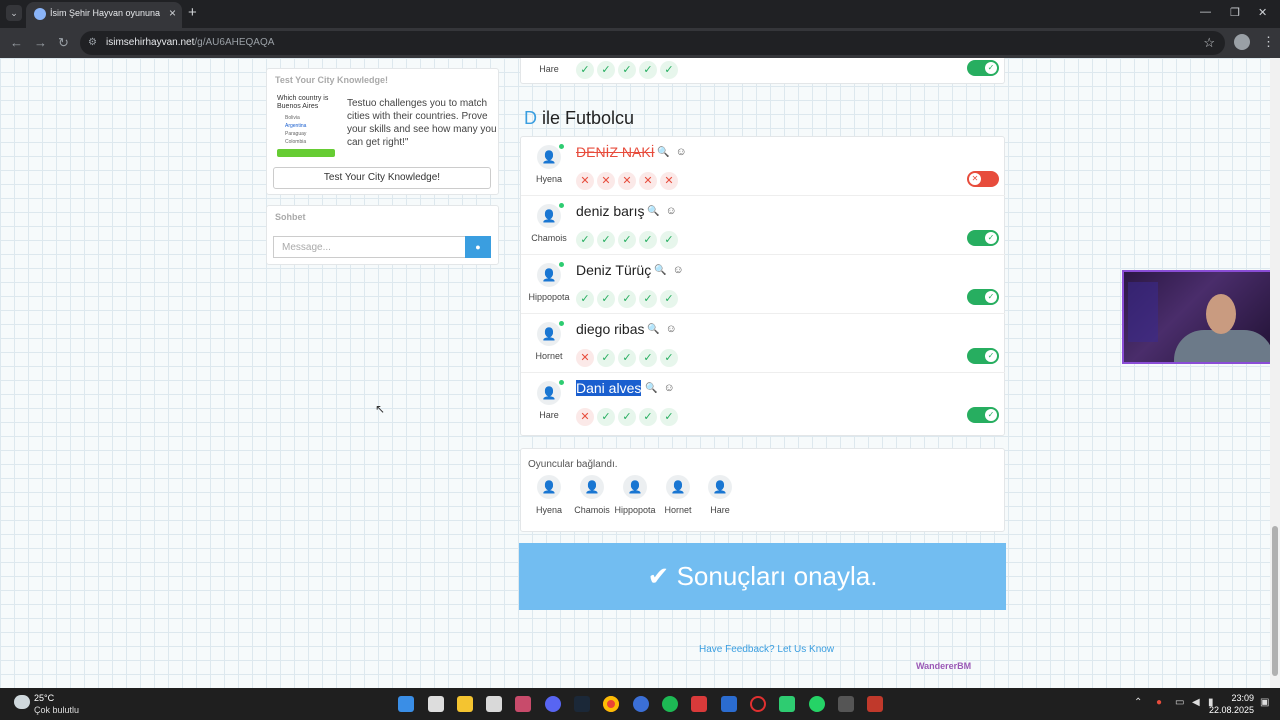  What do you see at coordinates (1242, 42) in the screenshot?
I see `profile-avatar-icon` at bounding box center [1242, 42].